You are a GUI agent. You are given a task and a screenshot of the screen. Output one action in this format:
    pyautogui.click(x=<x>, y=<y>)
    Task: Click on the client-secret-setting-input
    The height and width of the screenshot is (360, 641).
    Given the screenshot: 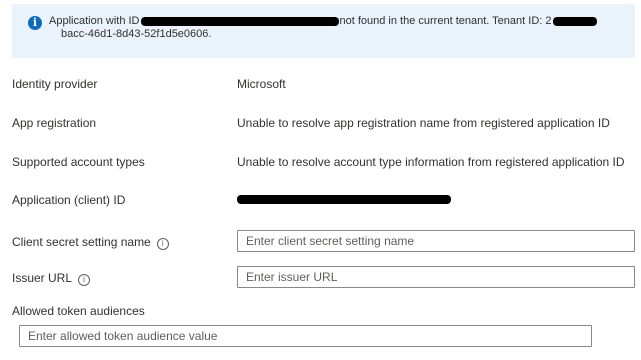 What is the action you would take?
    pyautogui.click(x=436, y=241)
    